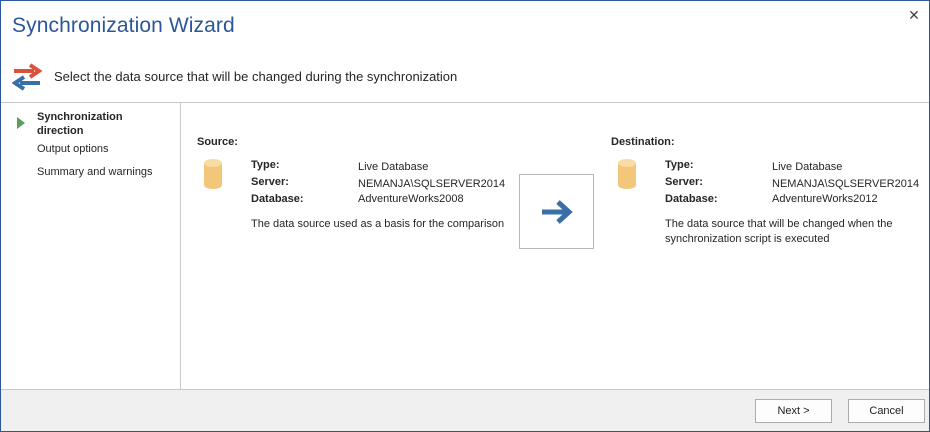 This screenshot has width=930, height=432. What do you see at coordinates (123, 25) in the screenshot?
I see `window-title: Synchronization Wizard` at bounding box center [123, 25].